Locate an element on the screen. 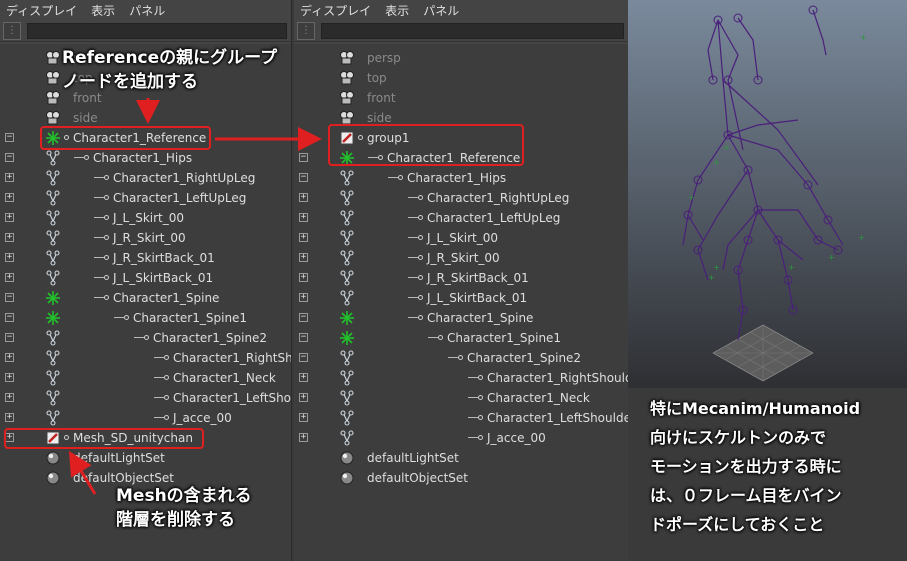 The width and height of the screenshot is (907, 561). outliner-row: top is located at coordinates (461, 78).